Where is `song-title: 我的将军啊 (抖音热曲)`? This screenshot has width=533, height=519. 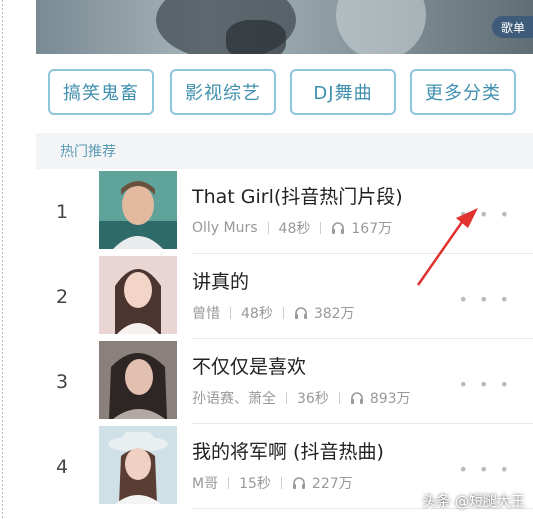
song-title: 我的将军啊 (抖音热曲) is located at coordinates (288, 452).